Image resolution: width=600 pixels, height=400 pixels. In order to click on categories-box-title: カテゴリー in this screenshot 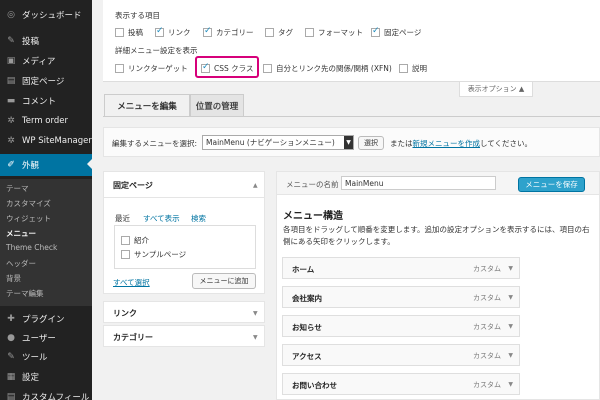, I will do `click(133, 337)`.